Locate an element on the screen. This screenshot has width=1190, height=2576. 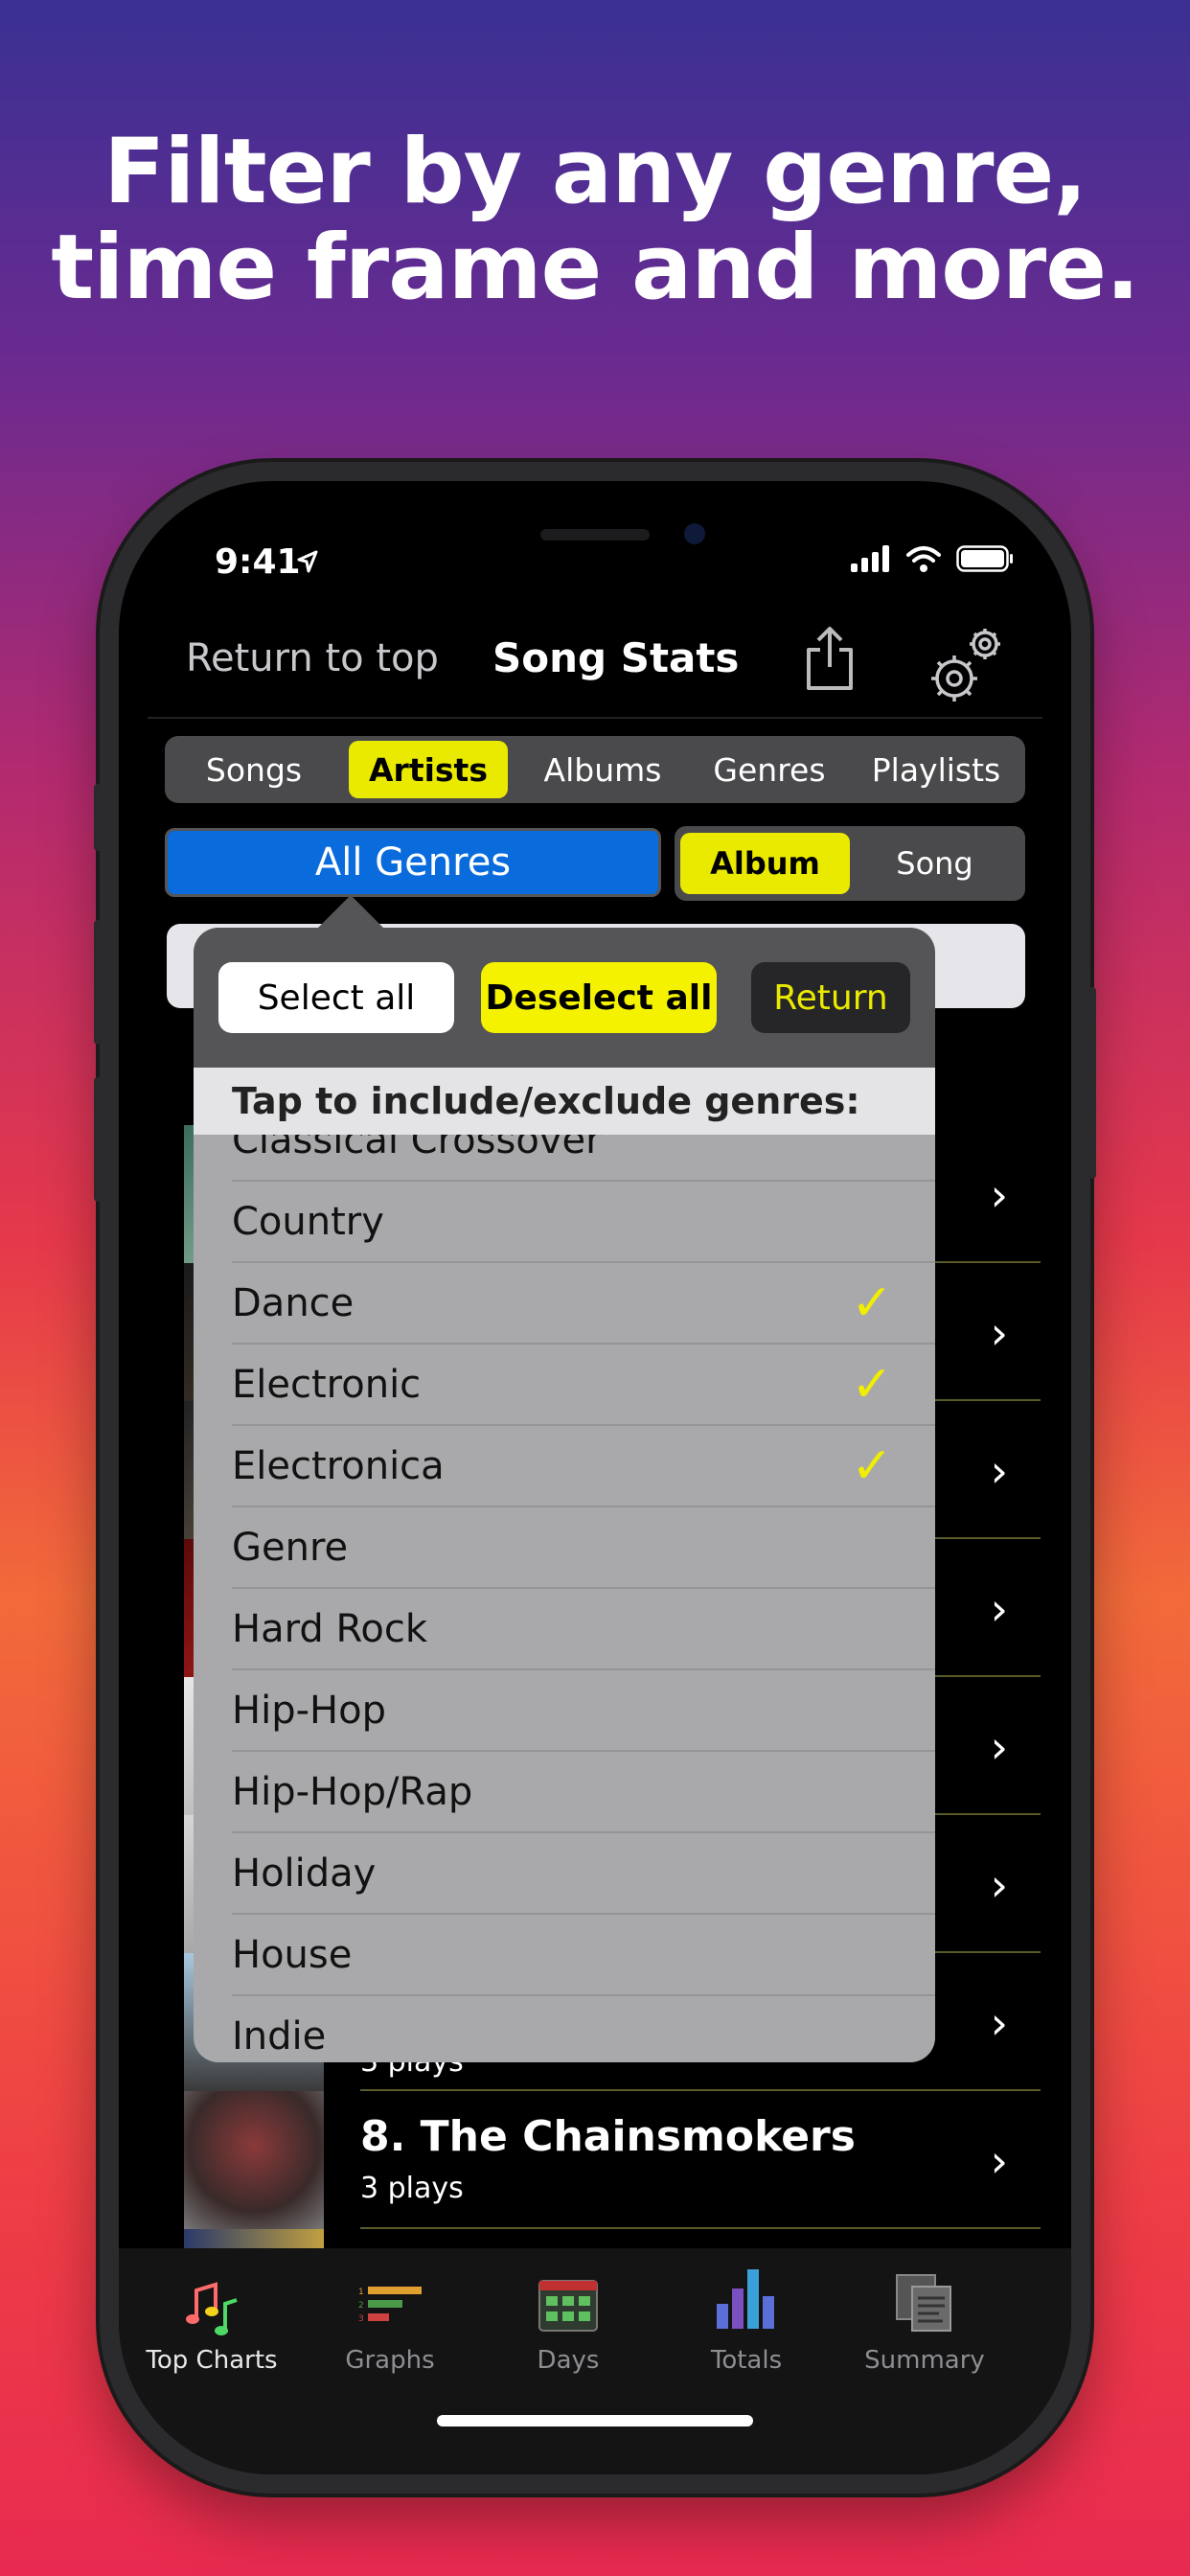
all-genres-button: All Genres is located at coordinates (413, 862).